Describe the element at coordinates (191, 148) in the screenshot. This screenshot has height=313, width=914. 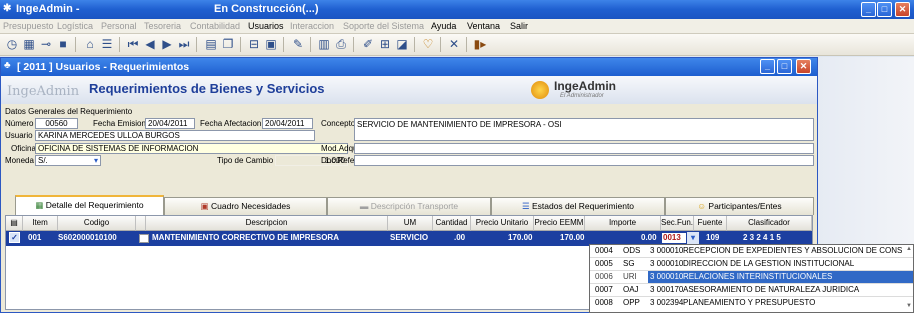
I see `oficina-field: OFICINA DE SISTEMAS DE INFORMACION` at that location.